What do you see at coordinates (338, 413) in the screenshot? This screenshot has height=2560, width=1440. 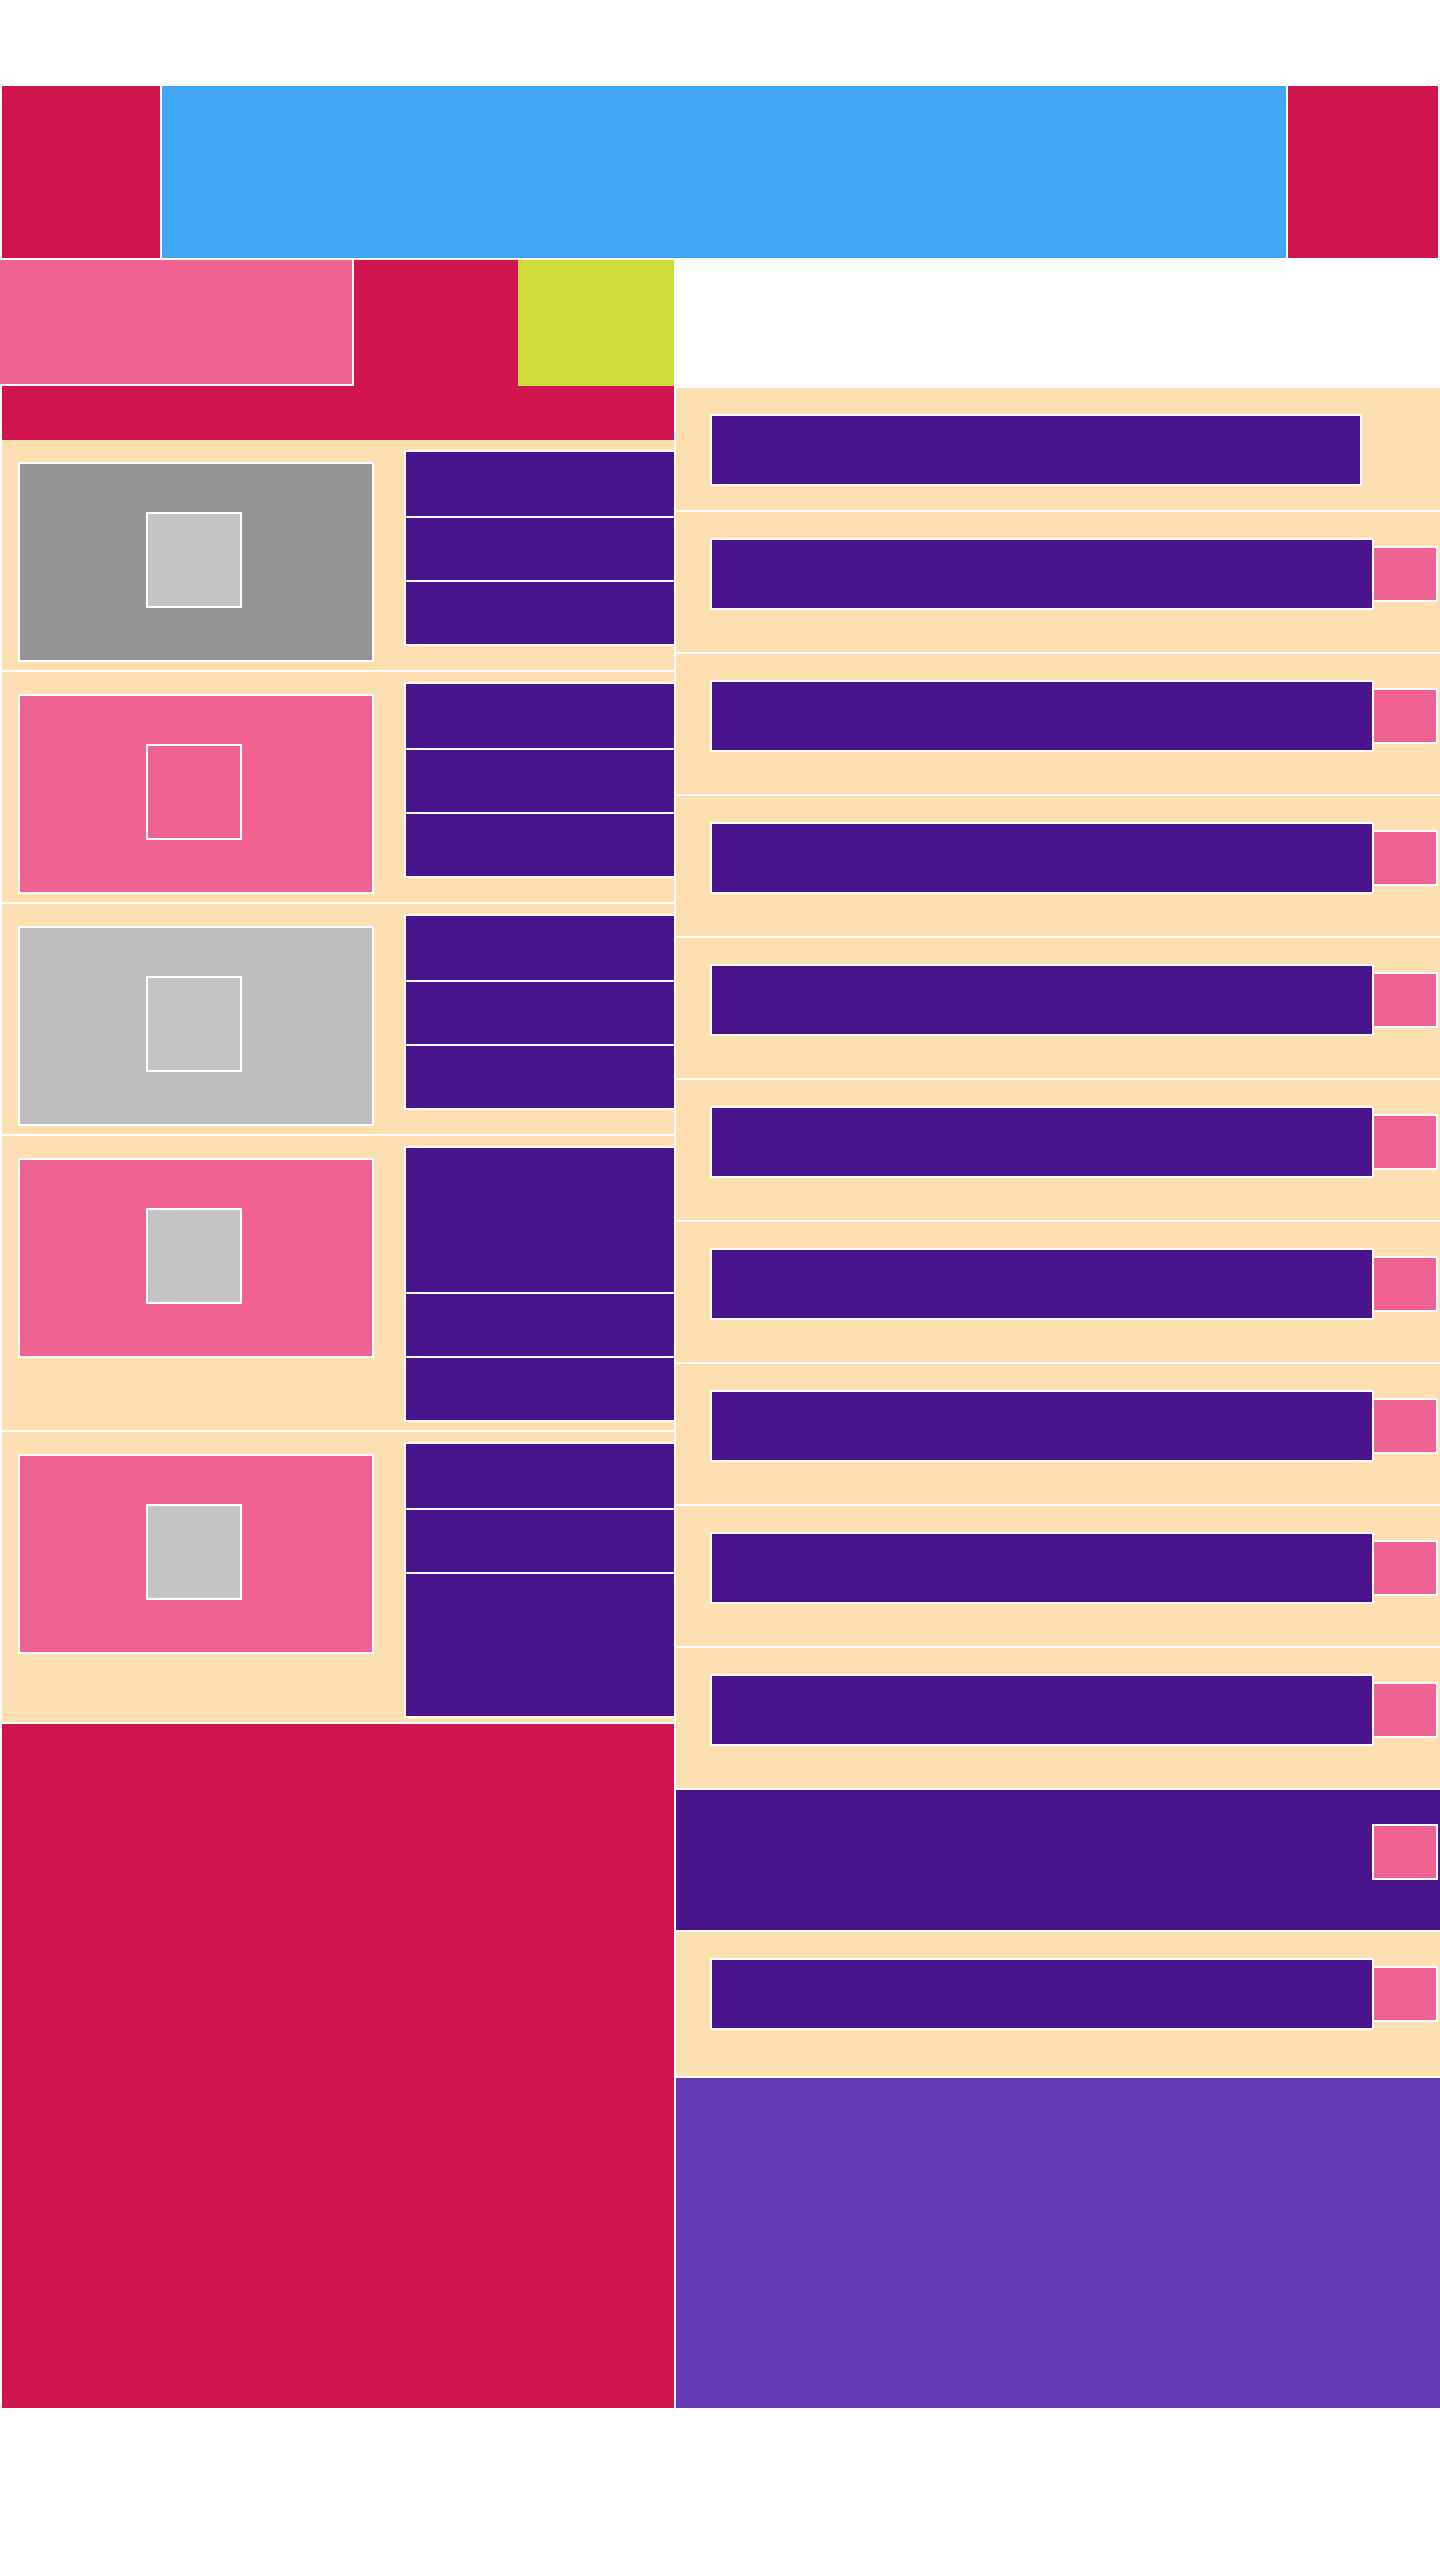 I see `tab-indicator-bar` at bounding box center [338, 413].